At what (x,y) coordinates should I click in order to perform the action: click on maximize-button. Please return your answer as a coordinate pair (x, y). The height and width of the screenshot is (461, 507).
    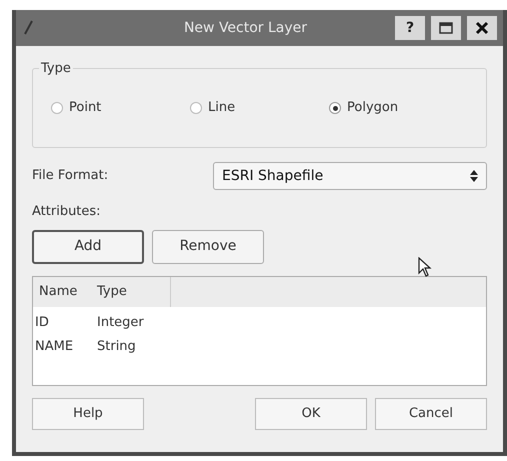
    Looking at the image, I should click on (446, 28).